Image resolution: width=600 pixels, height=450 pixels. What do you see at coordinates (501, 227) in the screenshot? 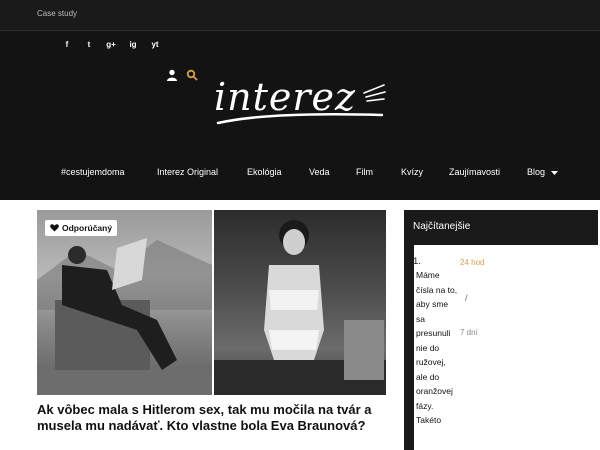
I see `most-read-header: Najčítanejšie` at bounding box center [501, 227].